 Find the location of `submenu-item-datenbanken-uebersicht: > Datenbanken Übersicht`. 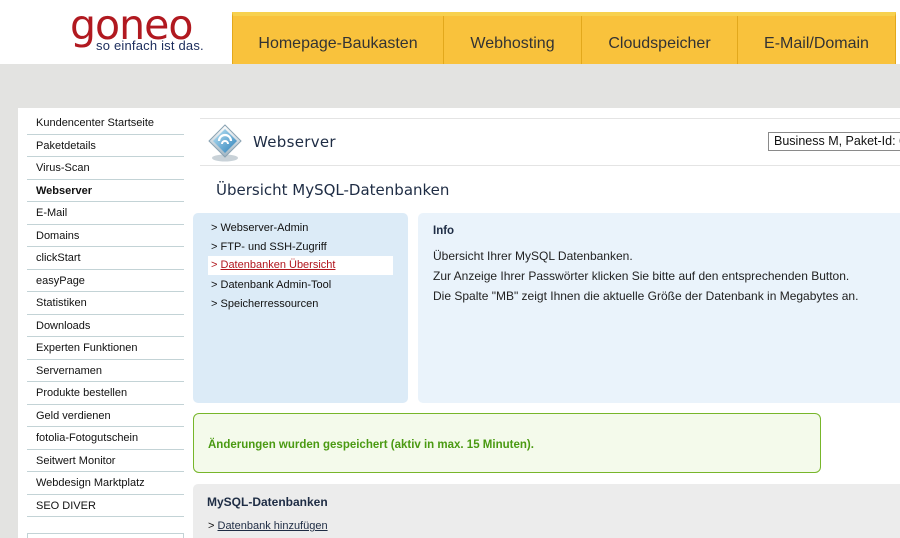

submenu-item-datenbanken-uebersicht: > Datenbanken Übersicht is located at coordinates (300, 265).